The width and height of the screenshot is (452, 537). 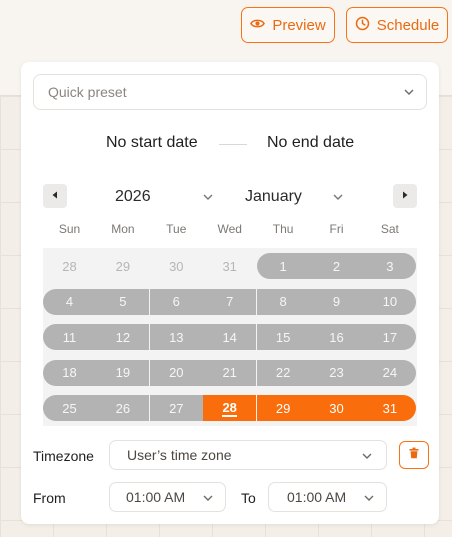 I want to click on triangle-left-icon, so click(x=55, y=196).